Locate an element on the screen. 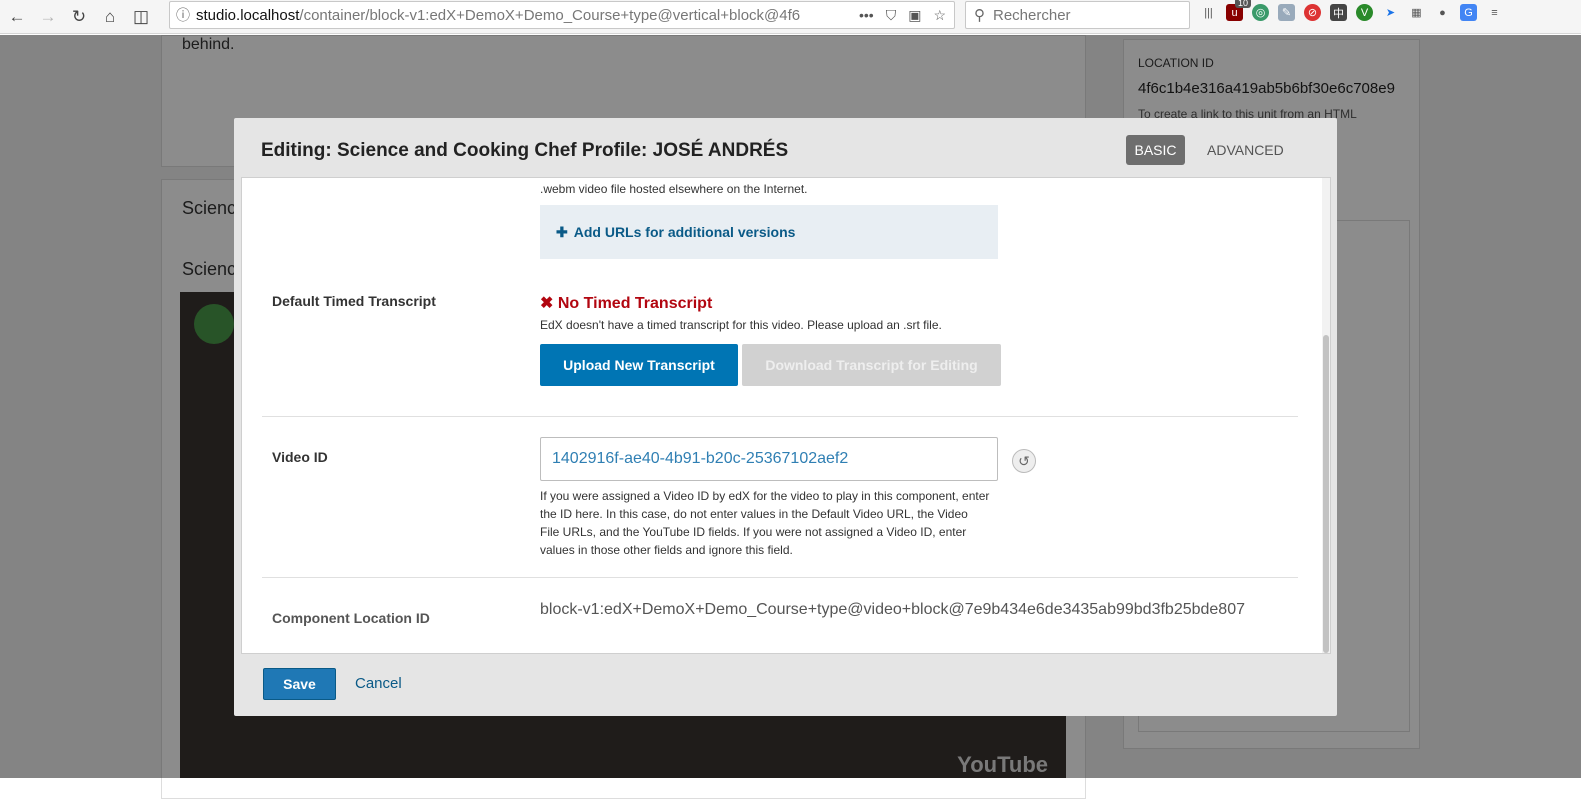 The width and height of the screenshot is (1581, 799). shield-extension-icon: V is located at coordinates (1364, 12).